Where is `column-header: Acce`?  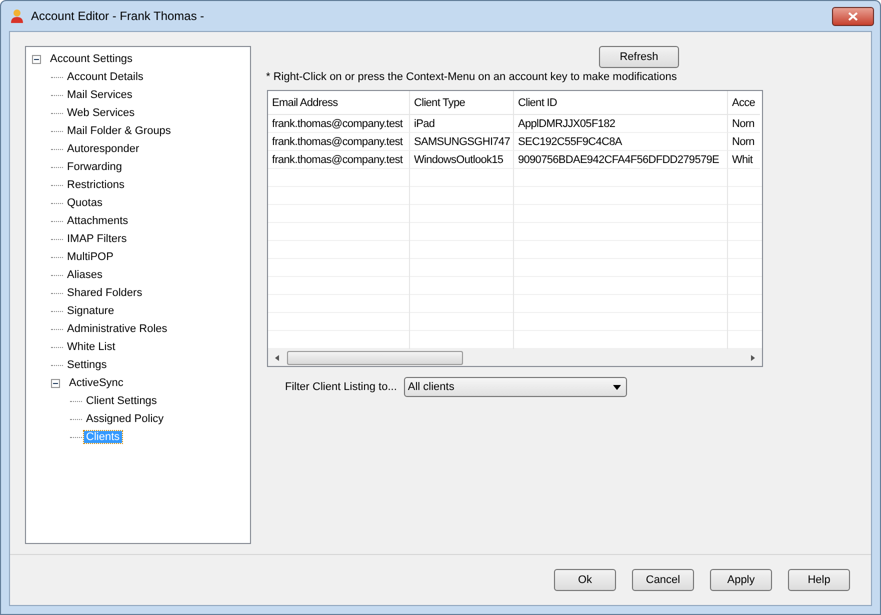 column-header: Acce is located at coordinates (744, 103).